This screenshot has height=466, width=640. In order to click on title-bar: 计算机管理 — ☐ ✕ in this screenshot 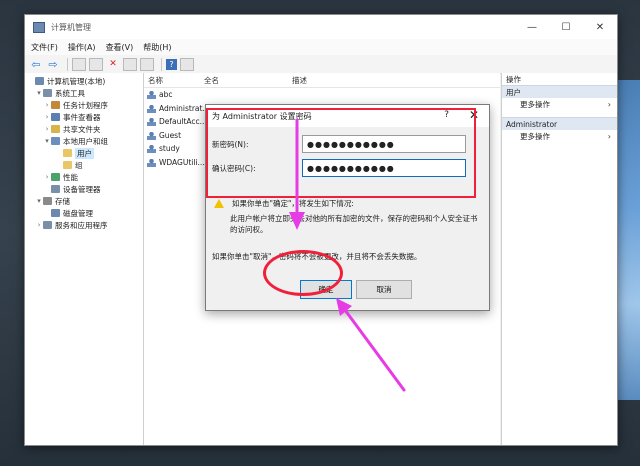, I will do `click(321, 27)`.